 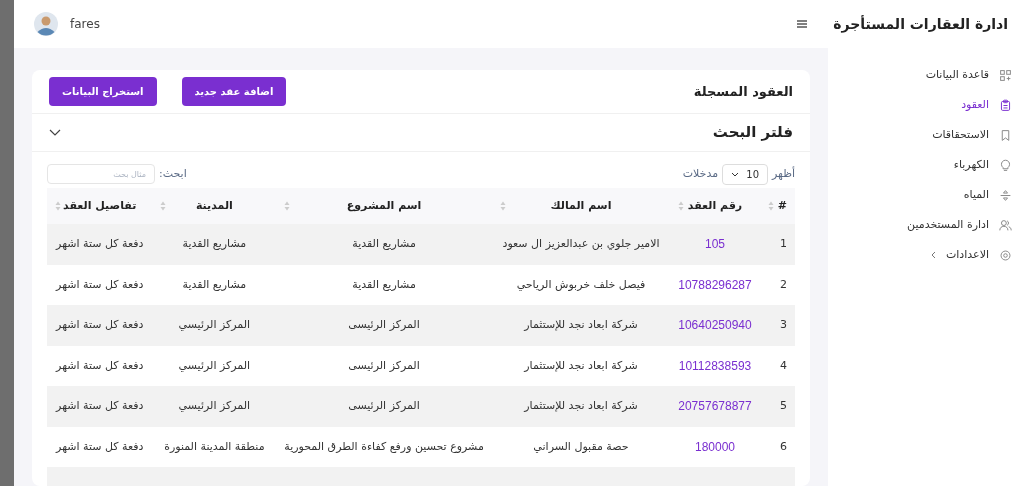 I want to click on caret-icon, so click(x=735, y=174).